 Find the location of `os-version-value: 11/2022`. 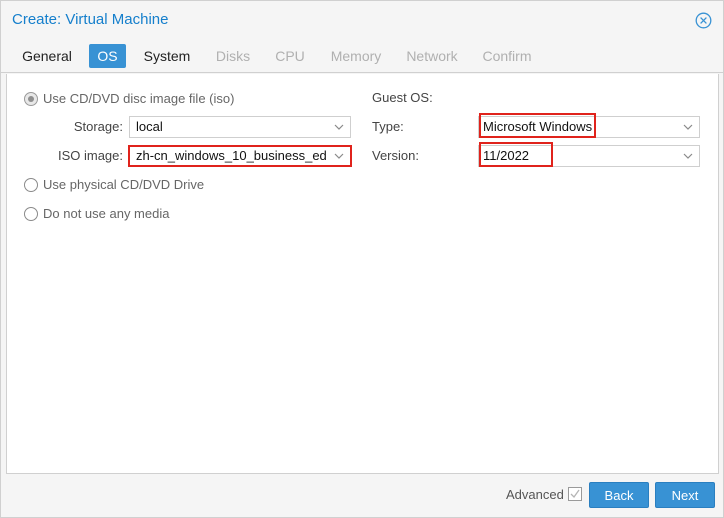

os-version-value: 11/2022 is located at coordinates (506, 155).